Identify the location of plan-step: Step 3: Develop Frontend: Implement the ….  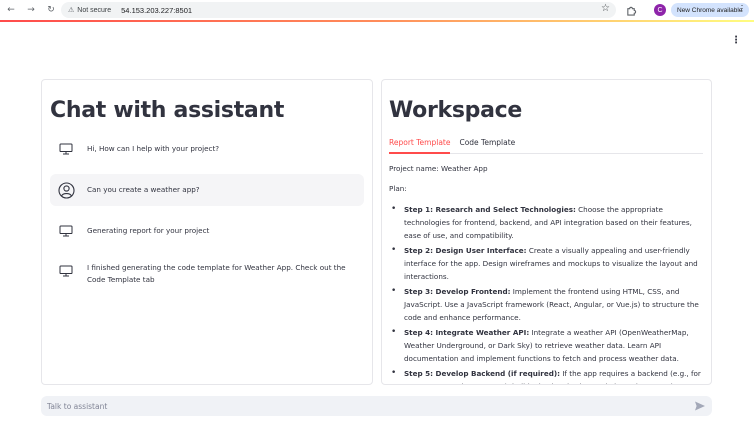
(547, 304).